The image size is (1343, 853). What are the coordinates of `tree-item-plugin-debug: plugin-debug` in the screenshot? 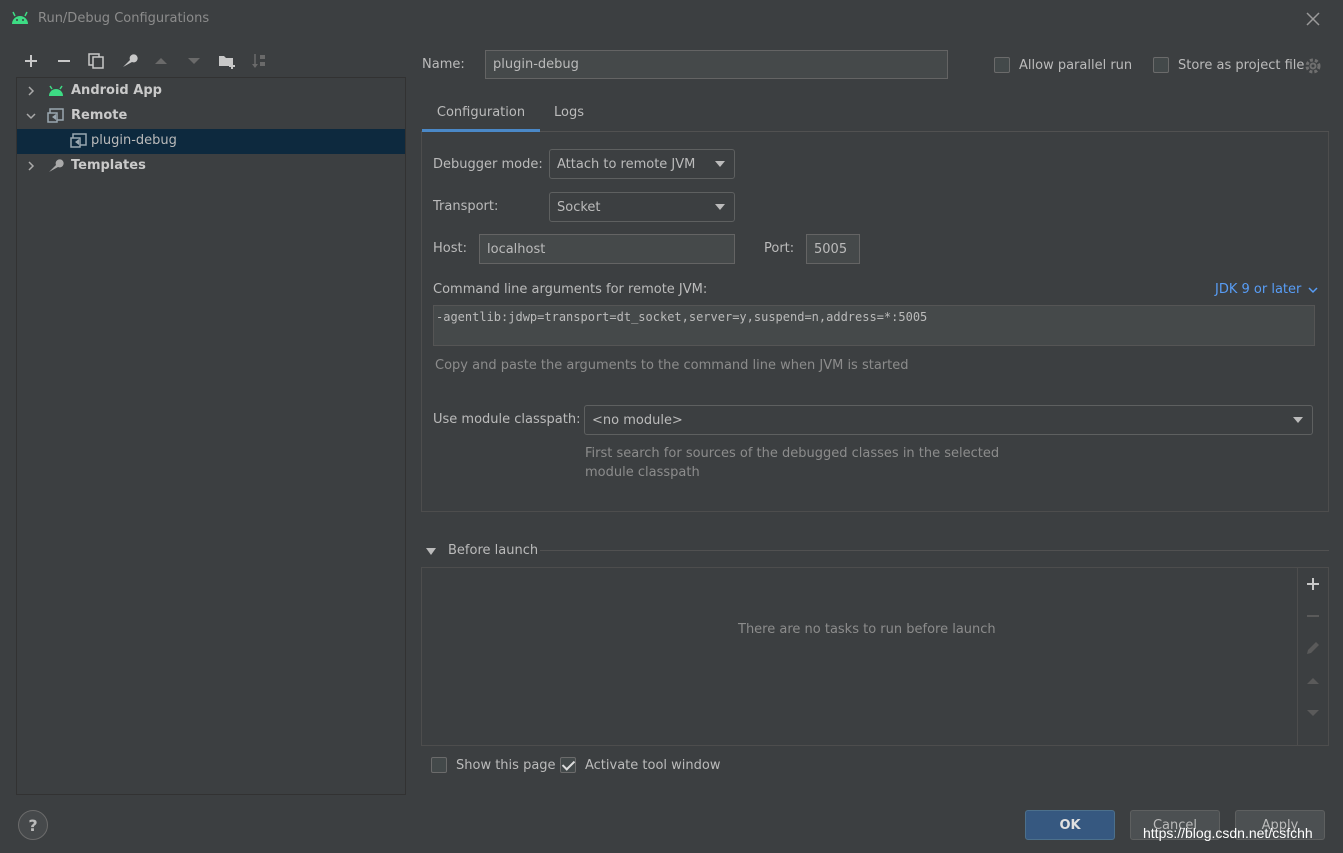 It's located at (211, 141).